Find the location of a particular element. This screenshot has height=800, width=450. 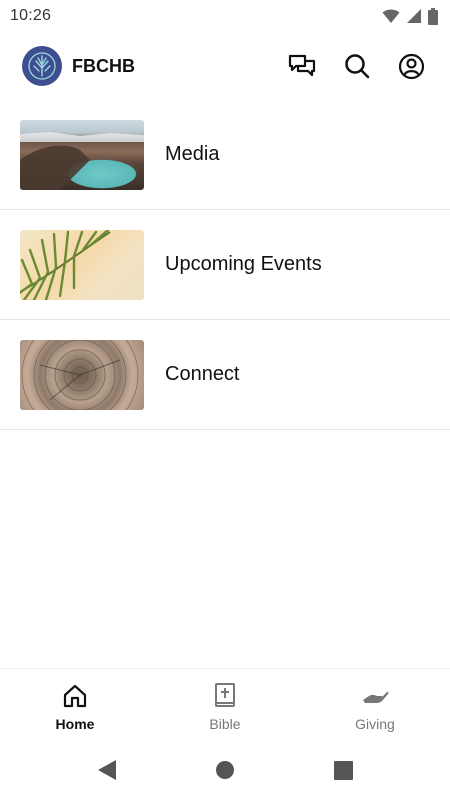

events-thumbnail is located at coordinates (82, 264).